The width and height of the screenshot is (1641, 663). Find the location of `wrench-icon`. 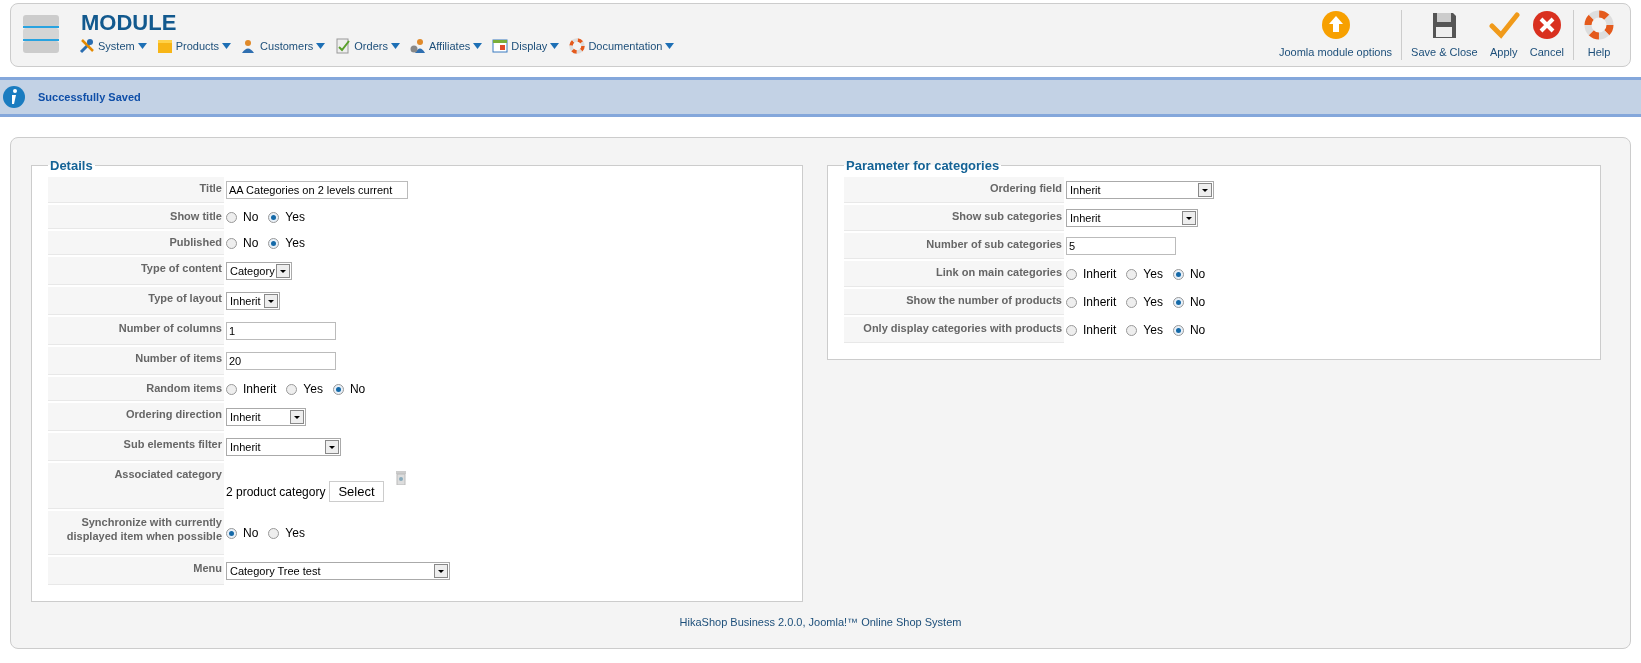

wrench-icon is located at coordinates (87, 46).